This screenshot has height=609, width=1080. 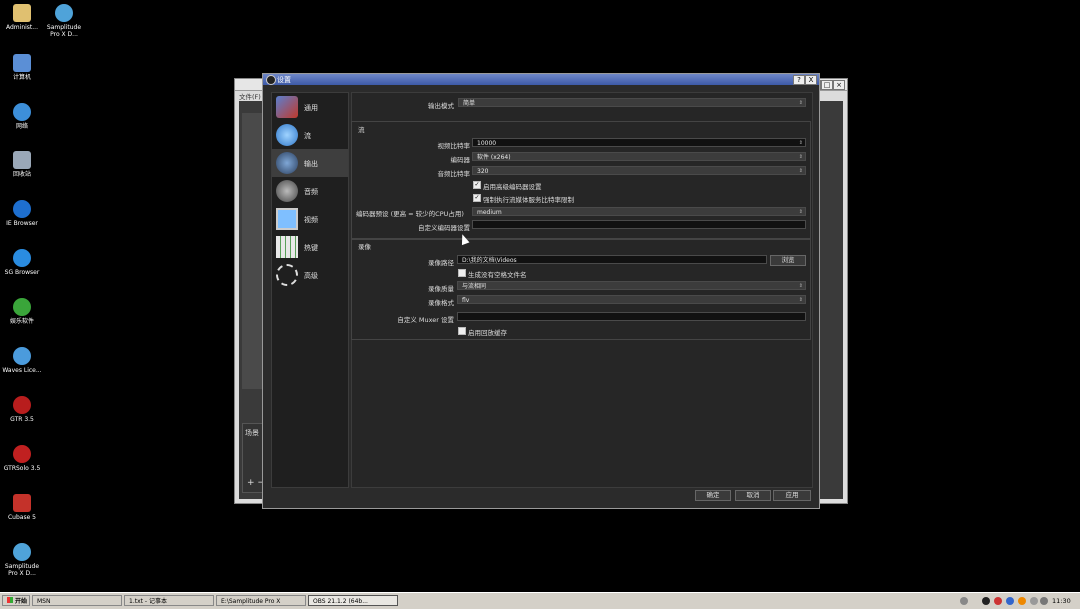 I want to click on recording-group-title: 录像, so click(x=364, y=247).